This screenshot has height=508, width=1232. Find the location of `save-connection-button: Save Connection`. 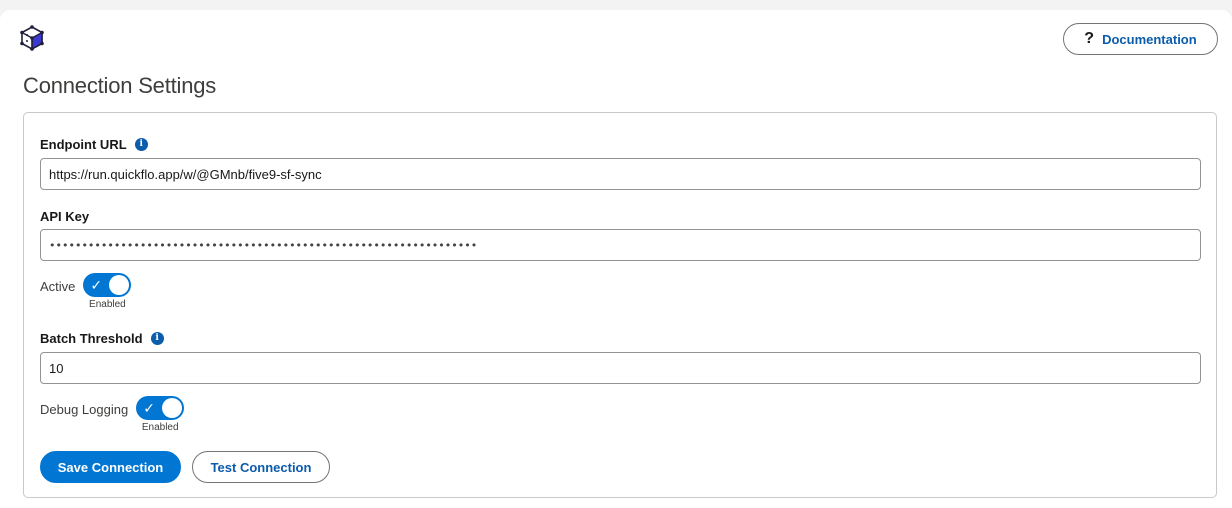

save-connection-button: Save Connection is located at coordinates (110, 467).